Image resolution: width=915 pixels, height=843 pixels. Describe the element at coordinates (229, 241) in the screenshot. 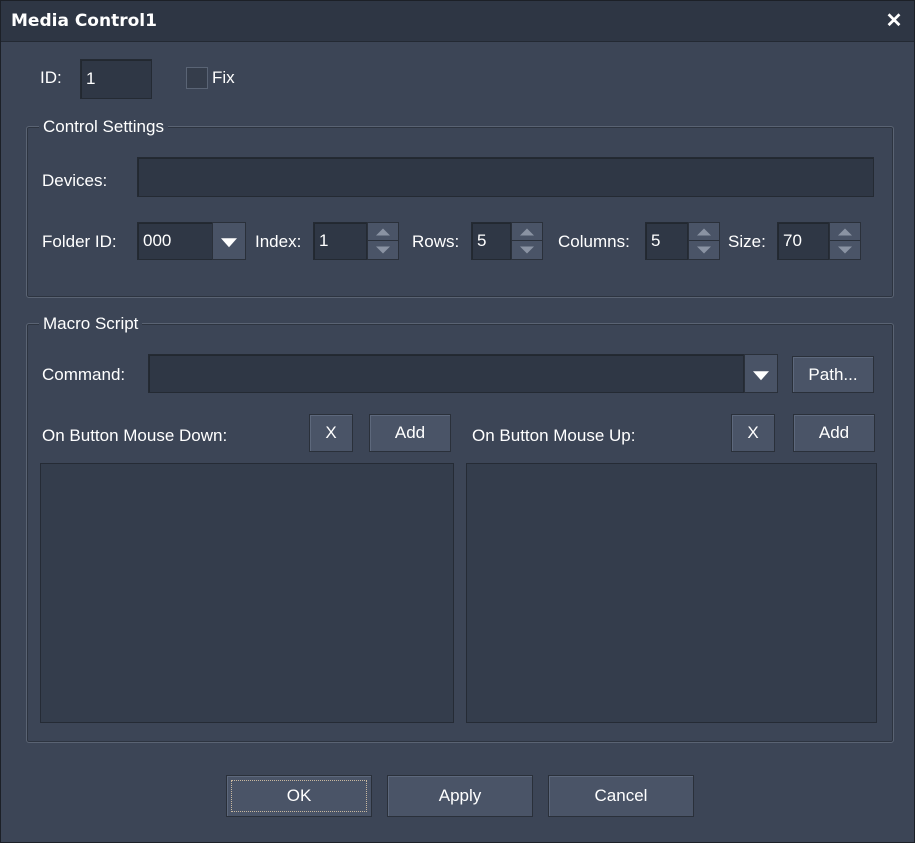

I see `folder-id-dropdown-icon` at that location.